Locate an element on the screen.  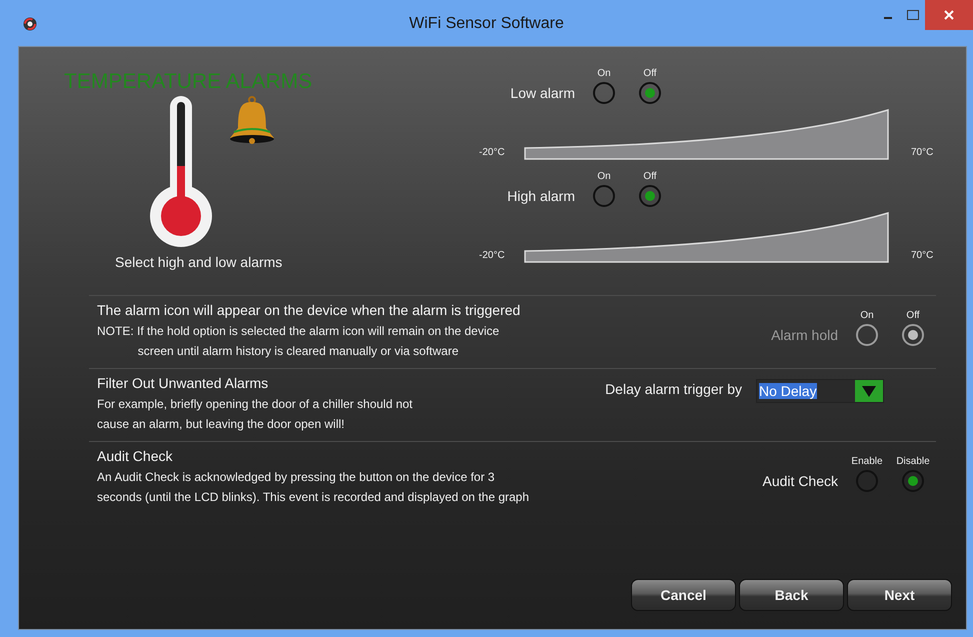
section-title: Audit Check is located at coordinates (134, 456).